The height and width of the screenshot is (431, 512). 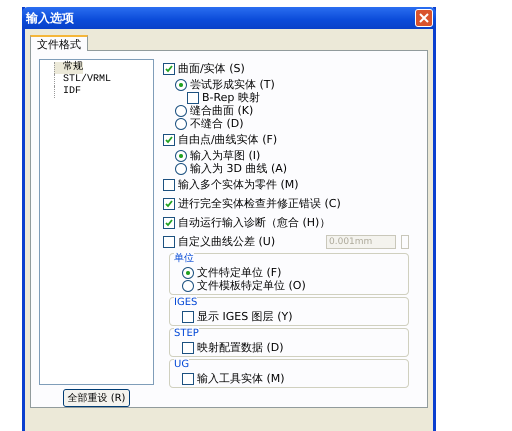 I want to click on close-button, so click(x=424, y=18).